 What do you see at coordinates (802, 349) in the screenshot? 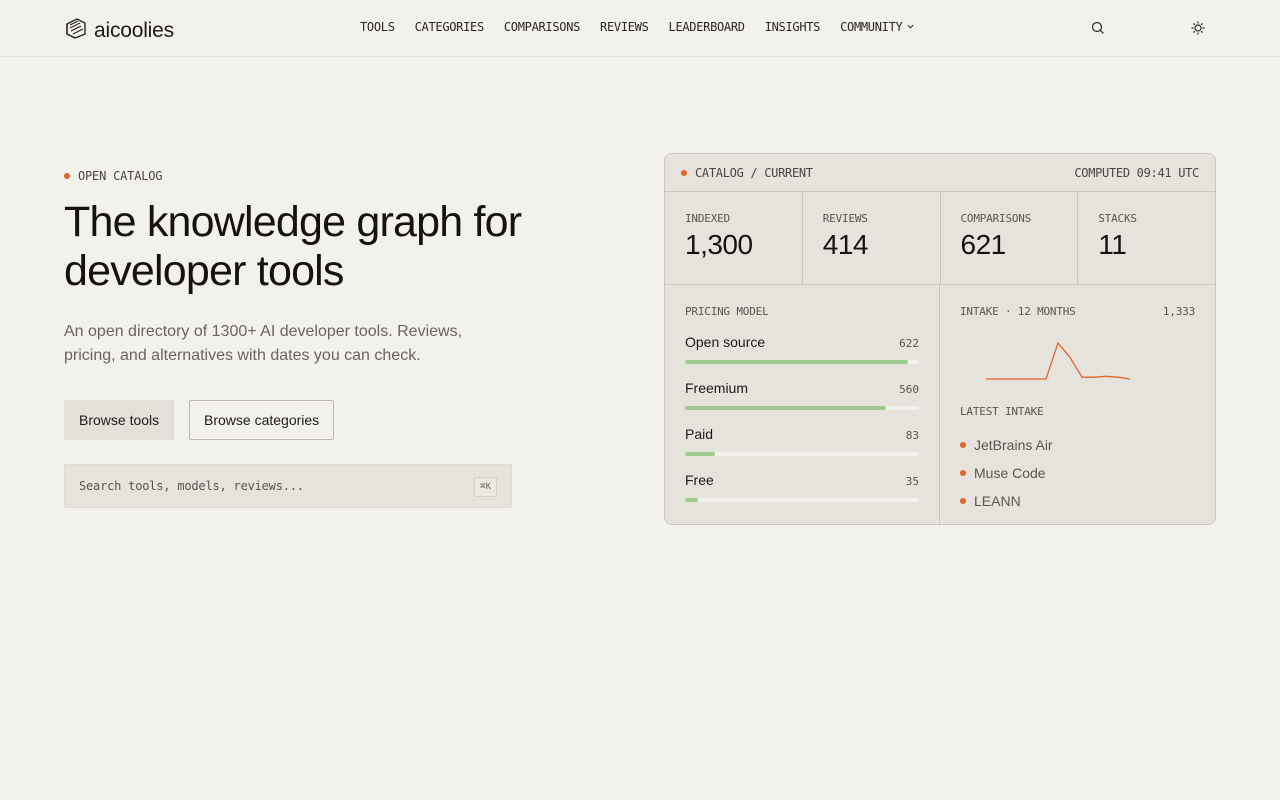
I see `pricing-row-open-source: Open source 622` at bounding box center [802, 349].